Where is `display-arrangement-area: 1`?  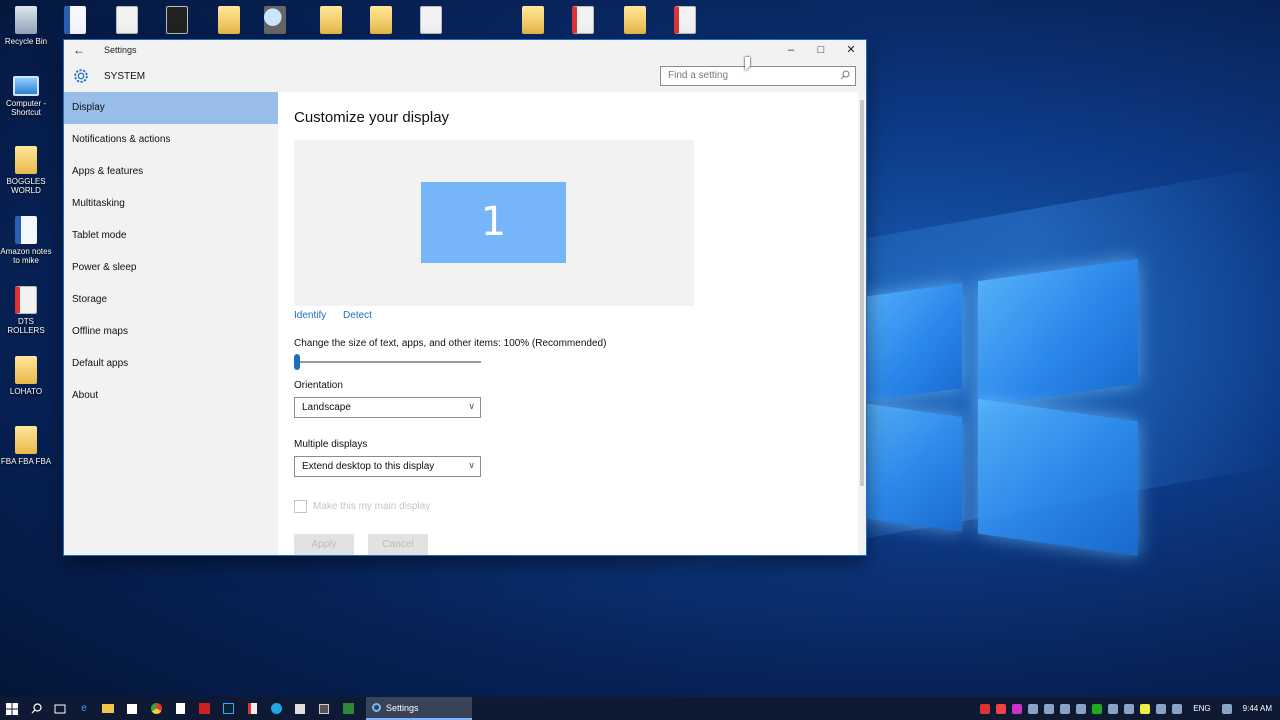 display-arrangement-area: 1 is located at coordinates (494, 223).